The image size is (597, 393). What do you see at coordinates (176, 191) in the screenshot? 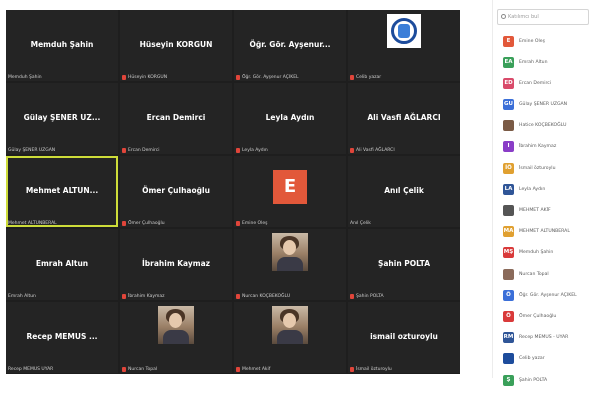
I see `video-tile: Ömer Çulhaoğlu Ömer Çulhaoğlu` at bounding box center [176, 191].